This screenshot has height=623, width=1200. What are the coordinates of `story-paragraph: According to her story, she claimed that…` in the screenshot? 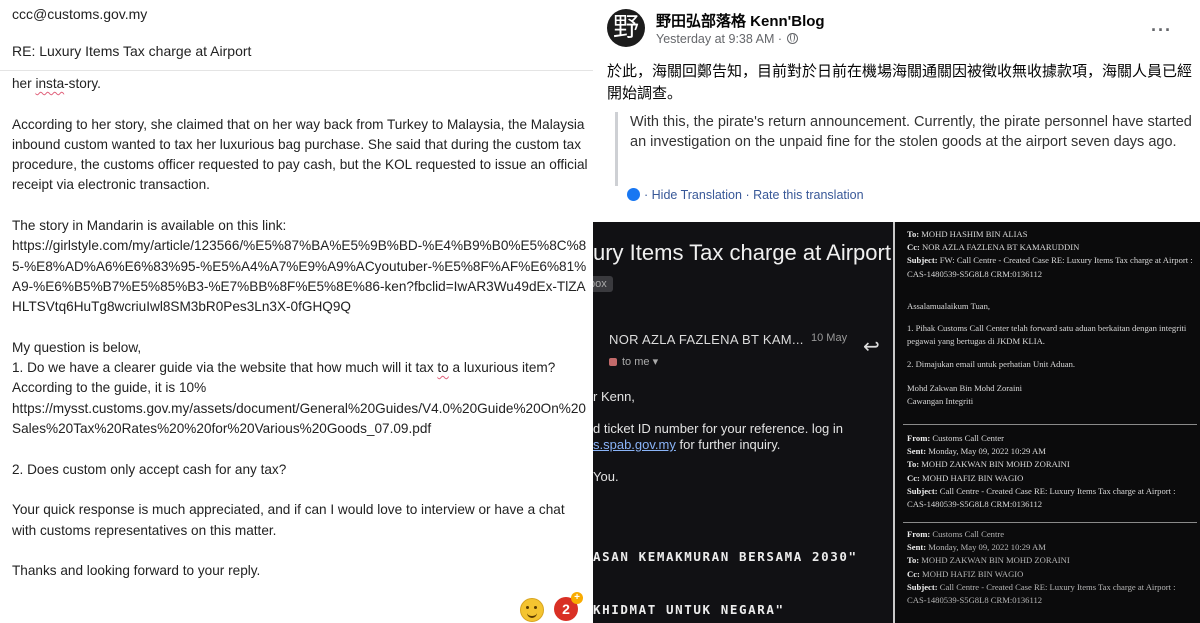 It's located at (300, 154).